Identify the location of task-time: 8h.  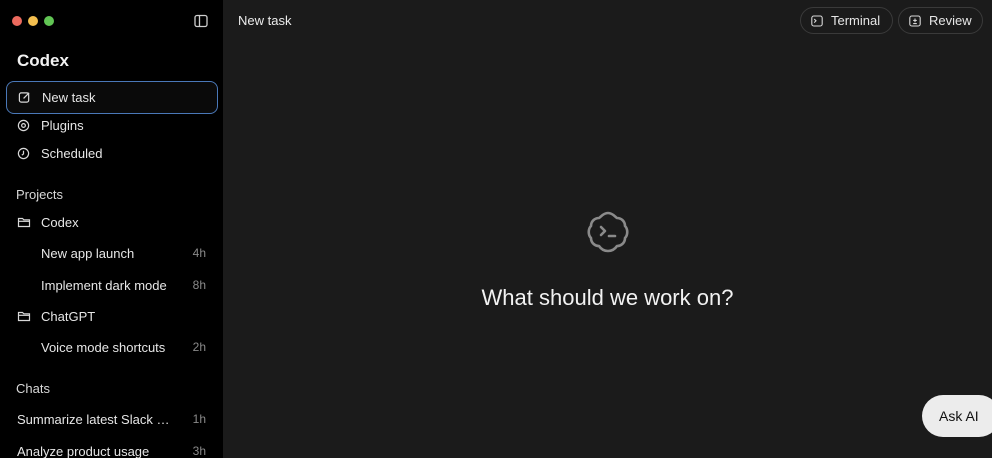
(199, 285).